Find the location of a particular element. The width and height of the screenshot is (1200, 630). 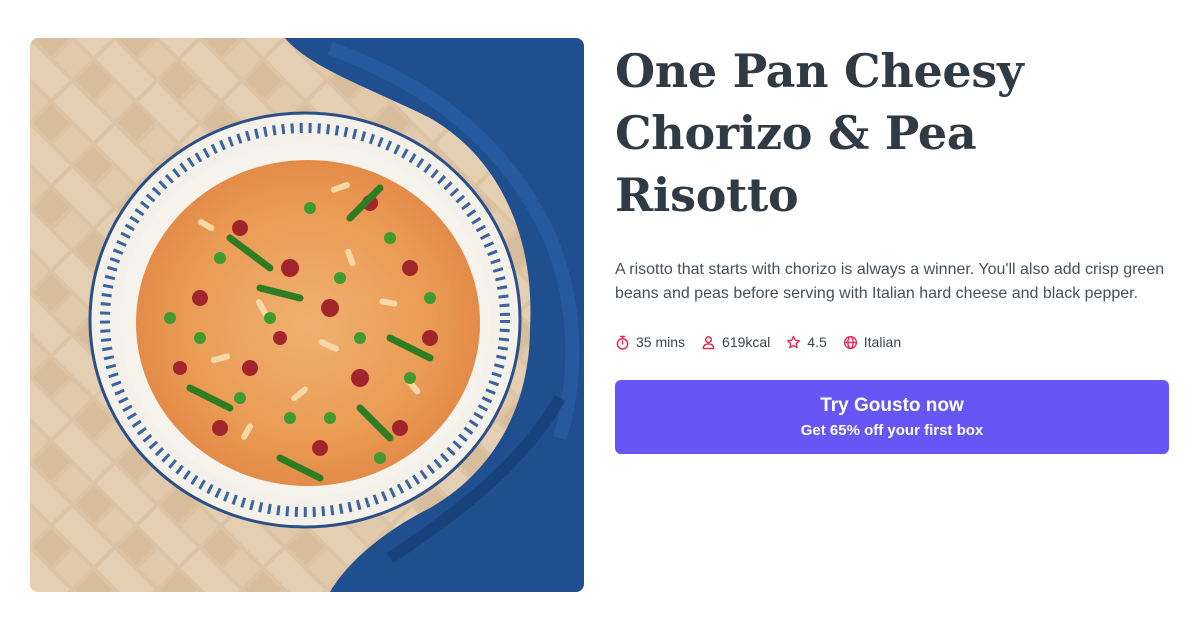

meta-rating-value: 4.5 is located at coordinates (817, 342).